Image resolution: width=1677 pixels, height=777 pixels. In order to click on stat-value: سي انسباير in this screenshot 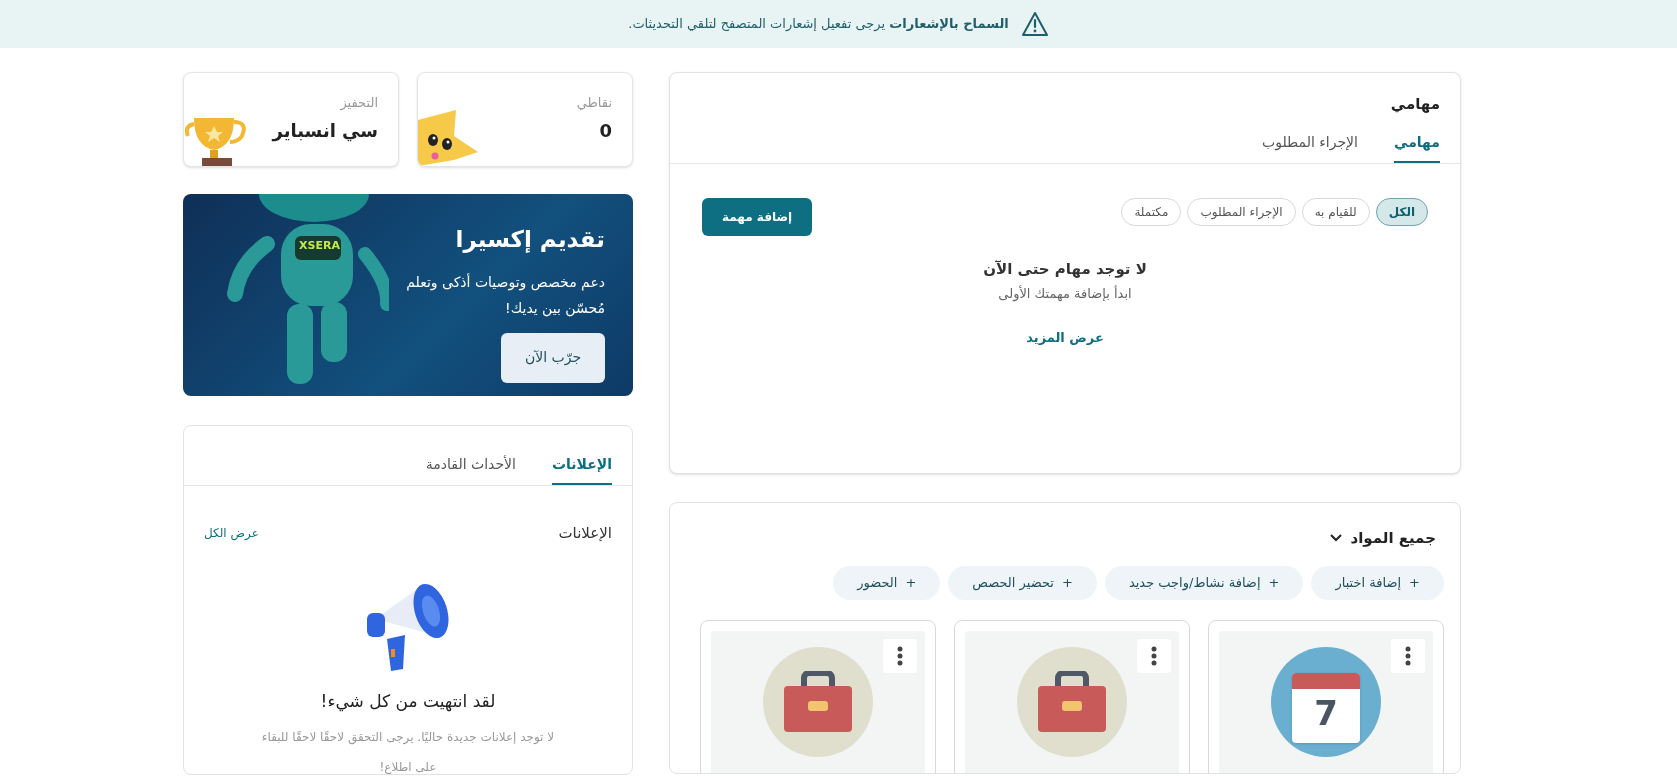, I will do `click(325, 131)`.